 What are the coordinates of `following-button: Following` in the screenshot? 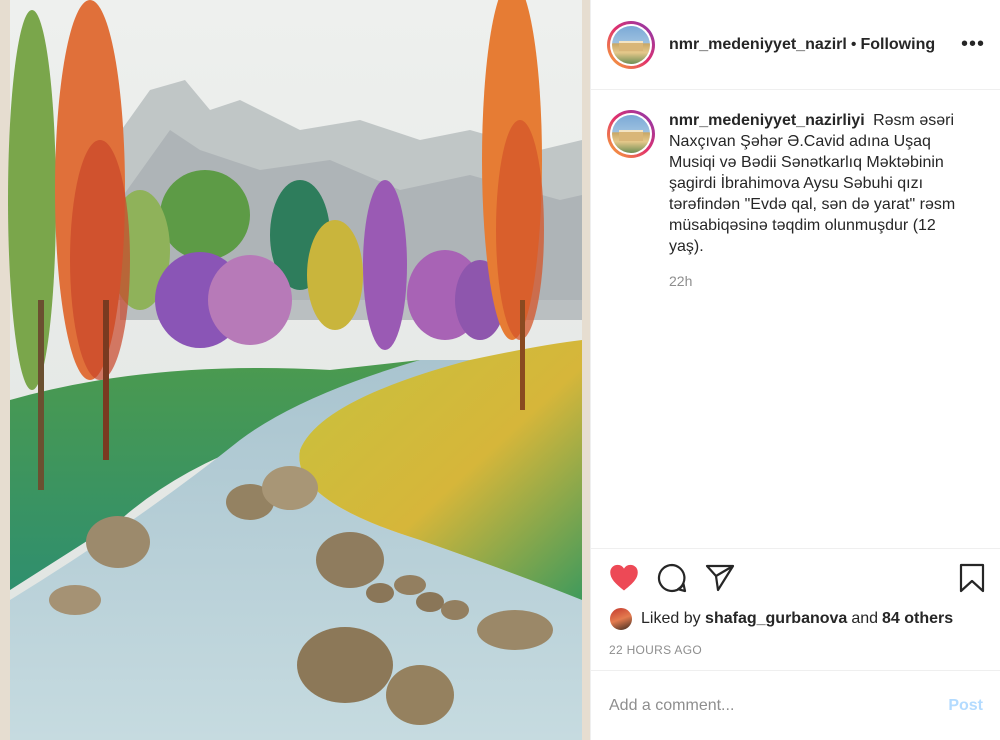 It's located at (897, 45).